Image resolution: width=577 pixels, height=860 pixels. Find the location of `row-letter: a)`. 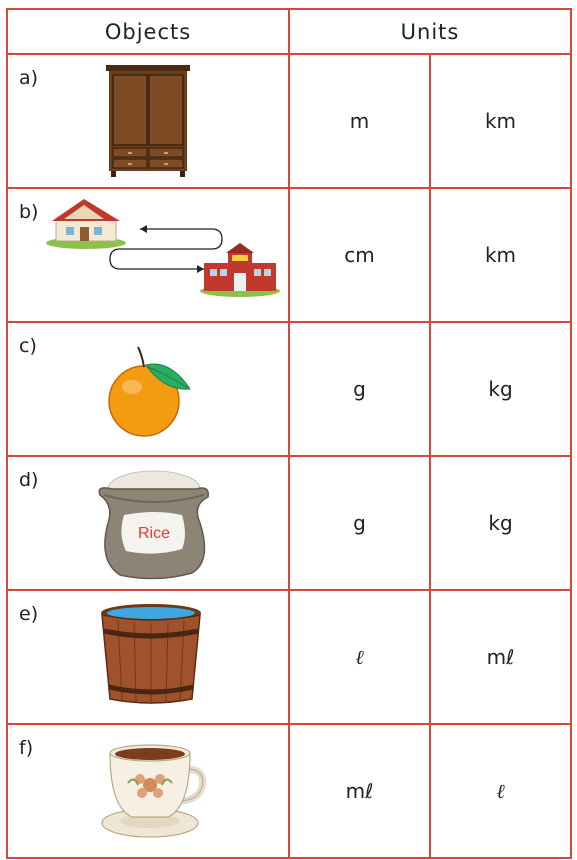

row-letter: a) is located at coordinates (29, 78).